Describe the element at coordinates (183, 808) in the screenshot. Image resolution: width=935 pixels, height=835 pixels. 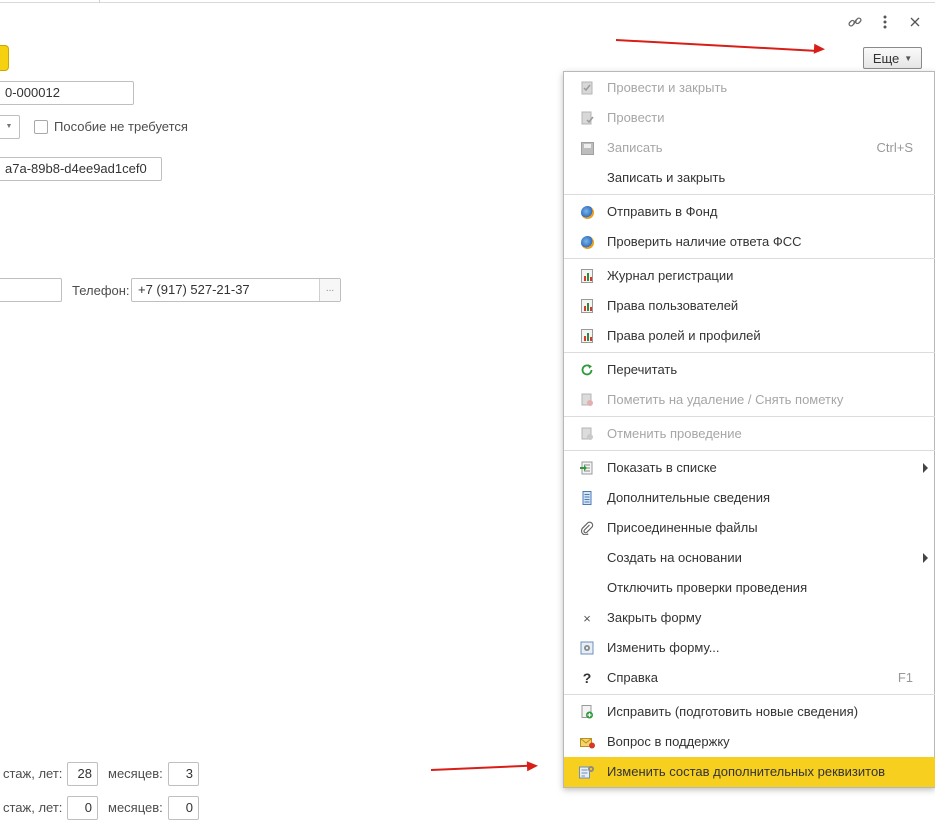
I see `experience-months-input-2: 0` at that location.